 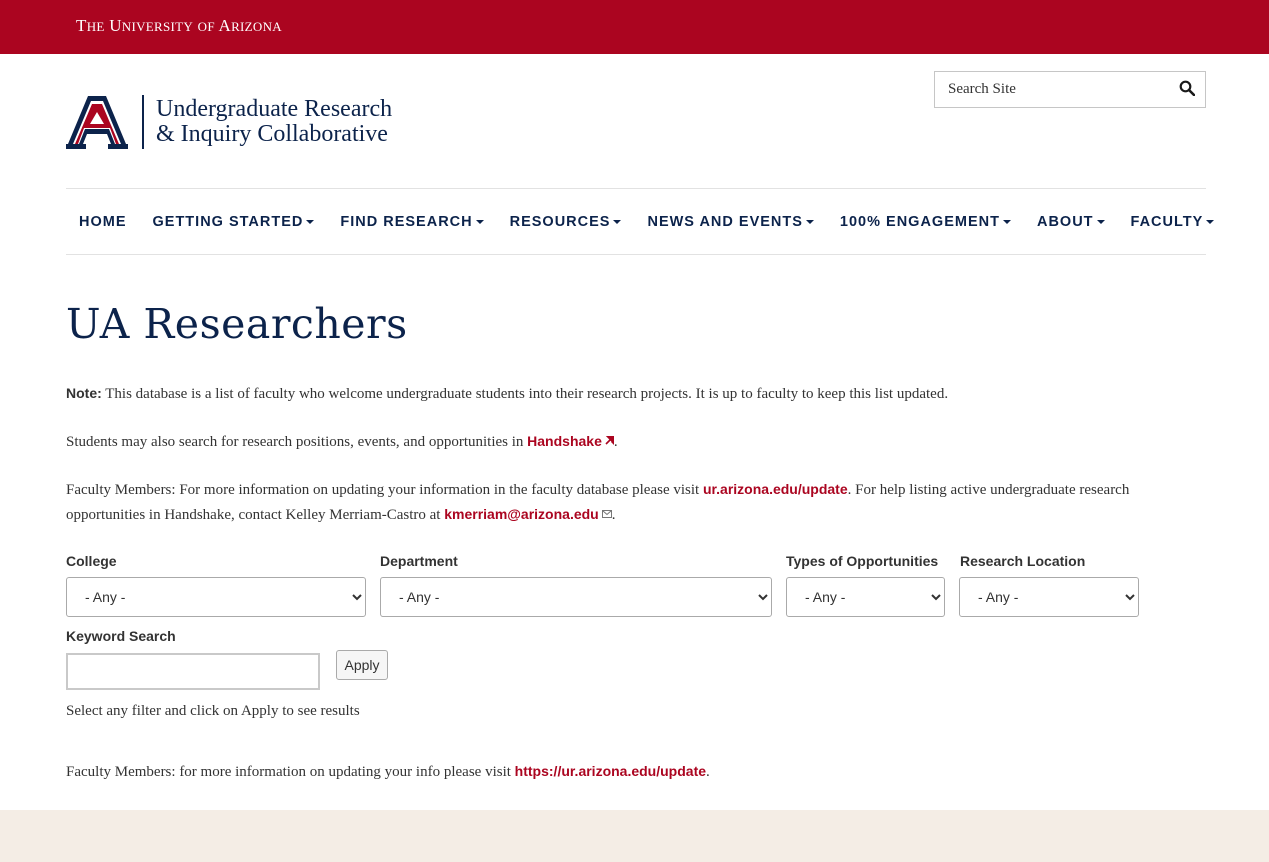 What do you see at coordinates (862, 561) in the screenshot?
I see `types-label: Types of Opportunities` at bounding box center [862, 561].